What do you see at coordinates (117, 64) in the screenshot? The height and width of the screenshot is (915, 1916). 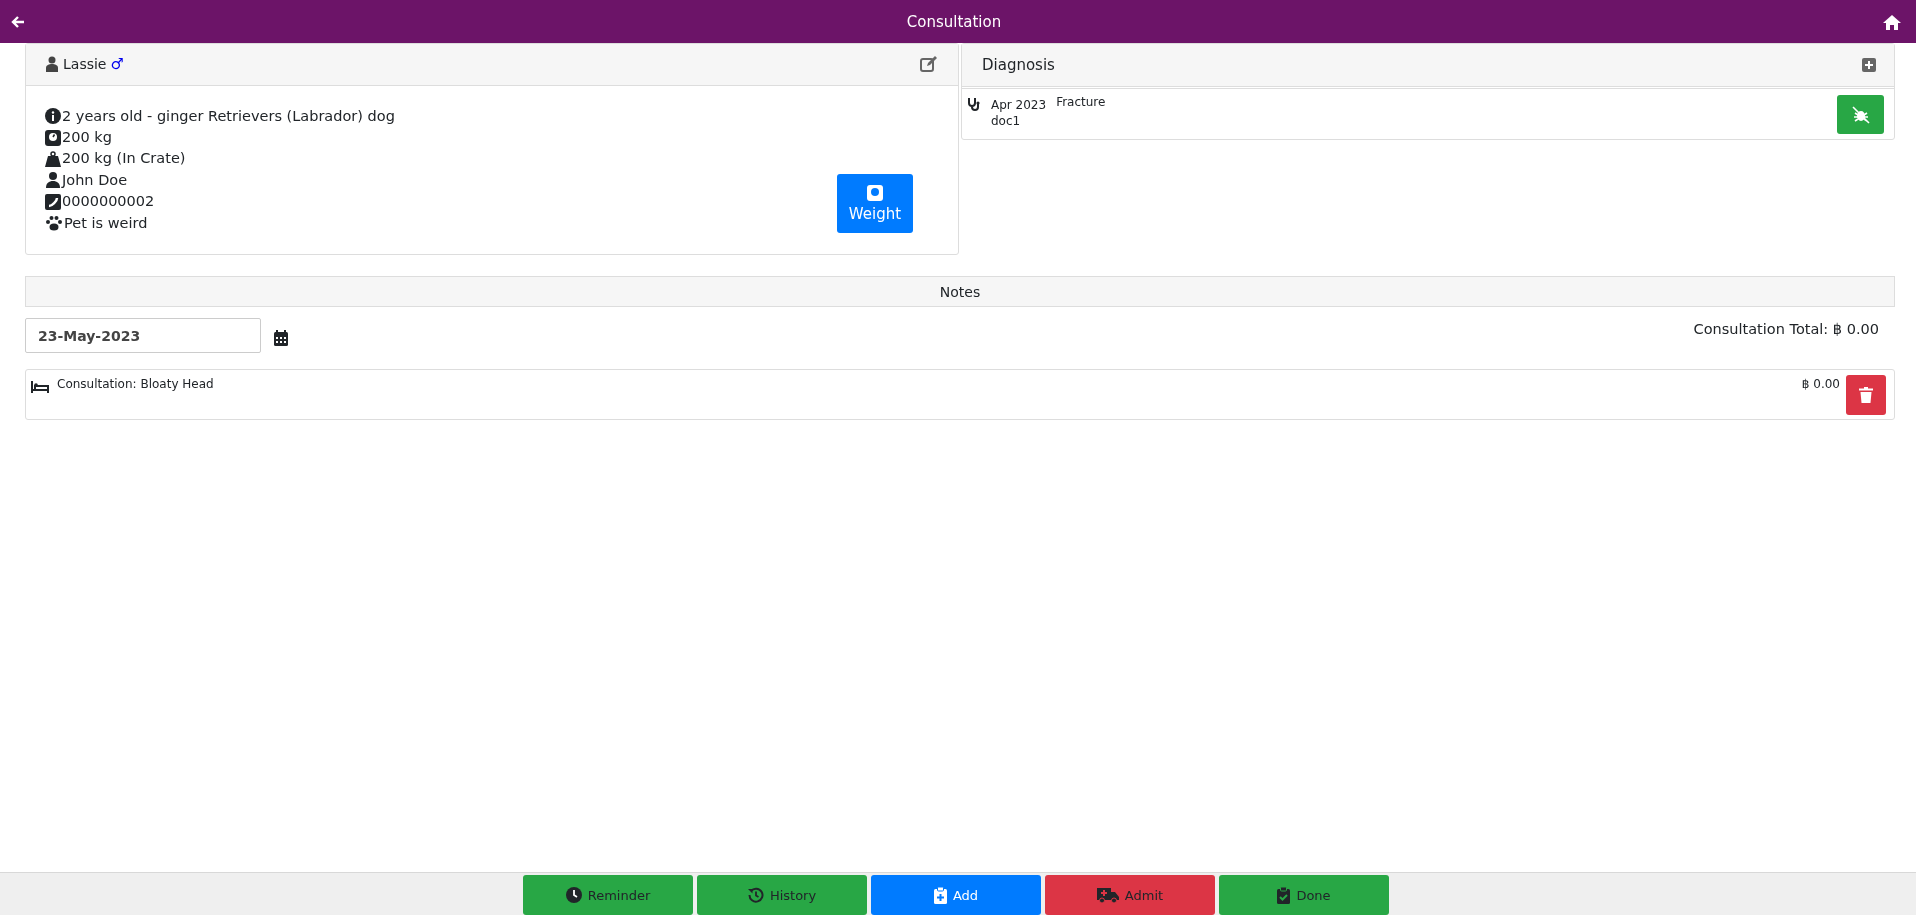 I see `sex-symbol: ♂` at bounding box center [117, 64].